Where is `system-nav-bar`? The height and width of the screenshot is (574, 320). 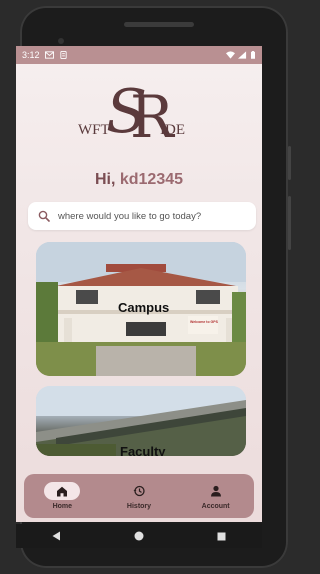 system-nav-bar is located at coordinates (139, 536).